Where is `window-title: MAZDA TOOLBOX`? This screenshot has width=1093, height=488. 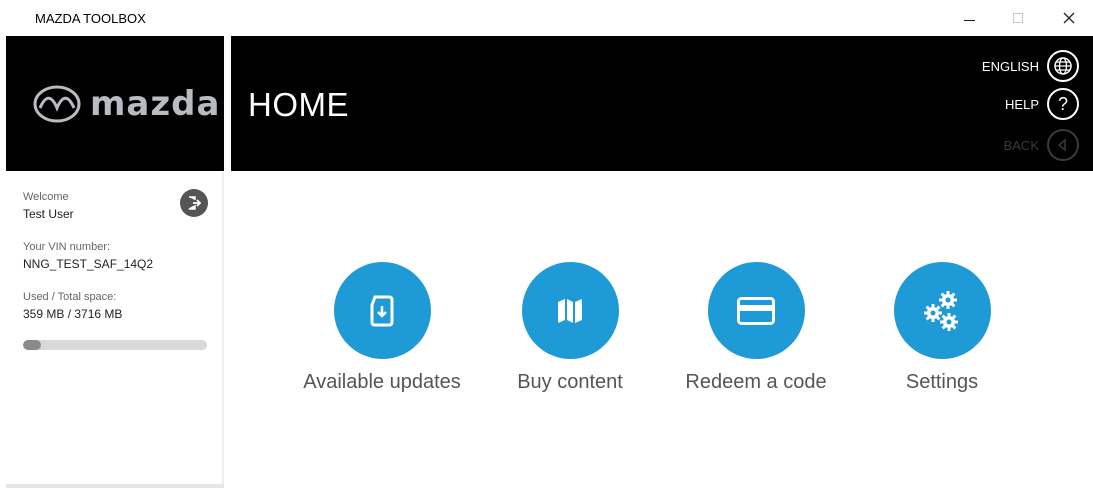 window-title: MAZDA TOOLBOX is located at coordinates (90, 18).